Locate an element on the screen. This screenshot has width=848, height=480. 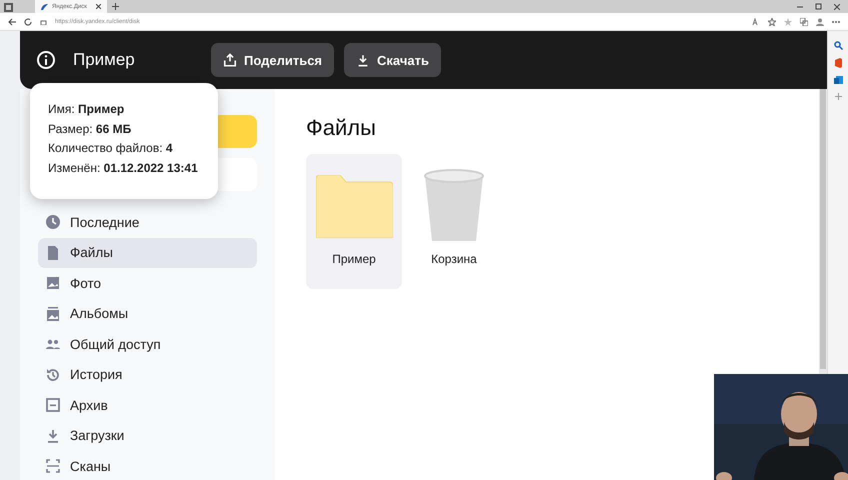
add-icon is located at coordinates (838, 96).